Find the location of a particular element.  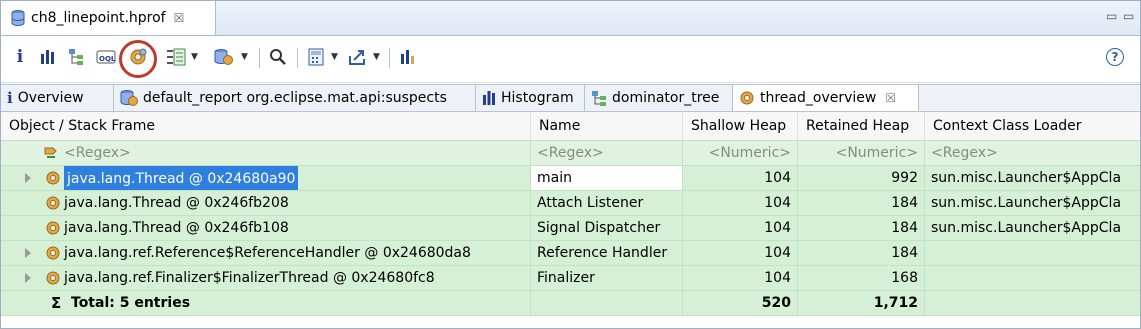

retained-heap-cell: 992 is located at coordinates (861, 178).